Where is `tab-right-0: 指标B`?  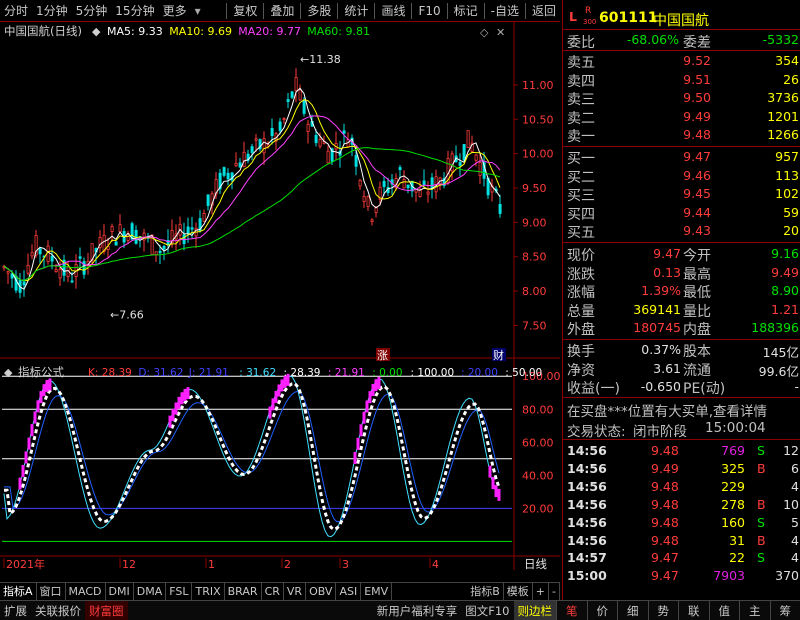
tab-right-0: 指标B is located at coordinates (485, 591).